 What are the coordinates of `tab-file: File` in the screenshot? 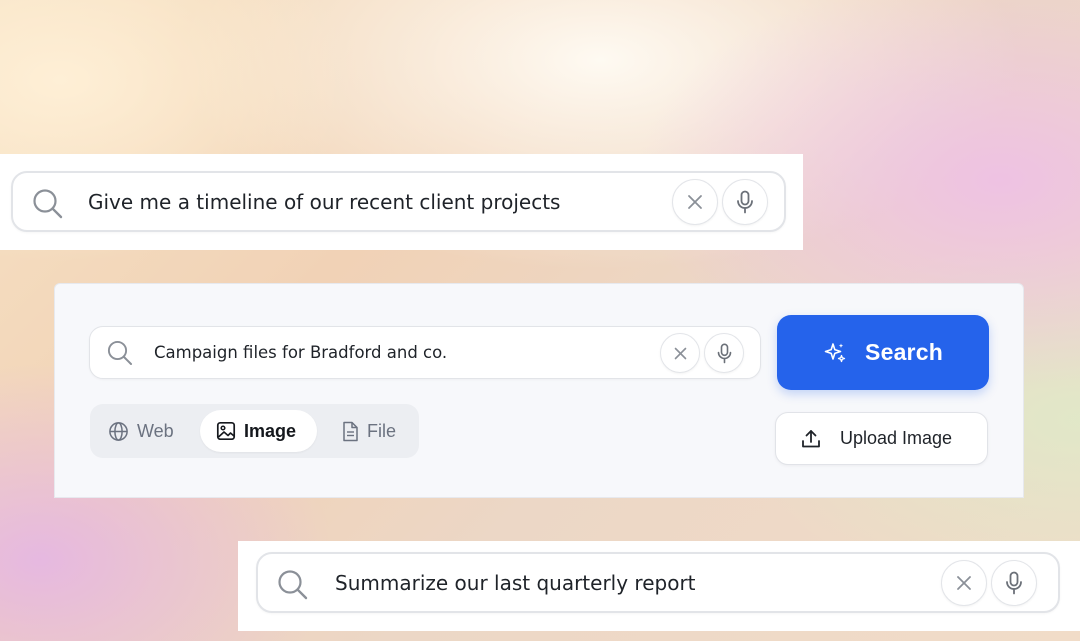 It's located at (368, 431).